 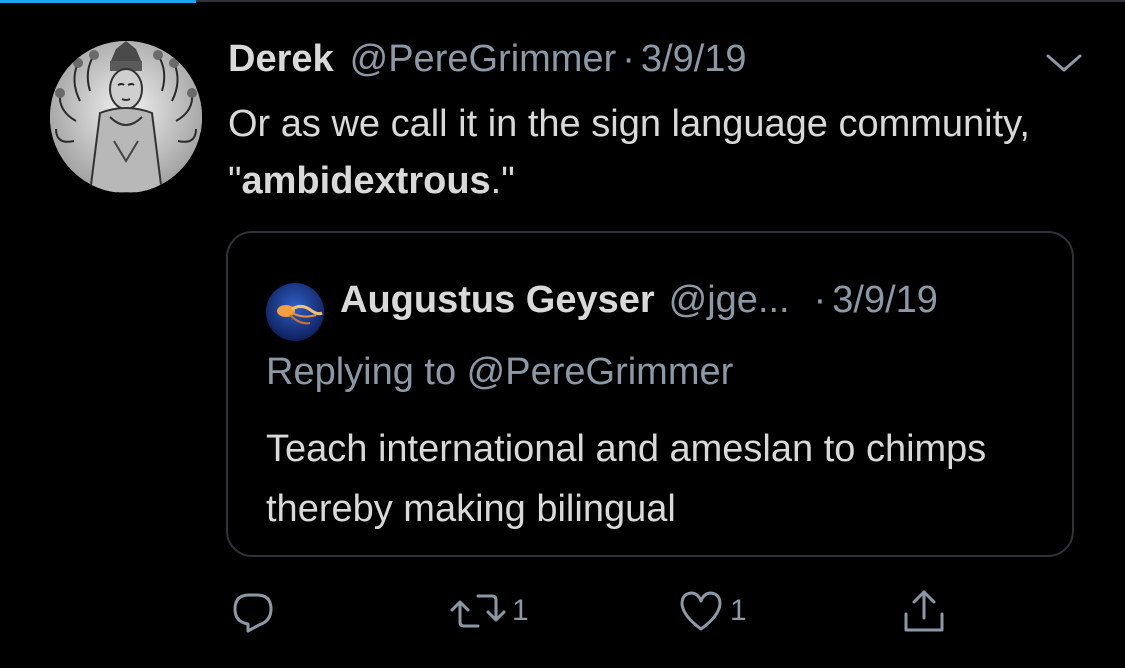 I want to click on share-icon, so click(x=924, y=611).